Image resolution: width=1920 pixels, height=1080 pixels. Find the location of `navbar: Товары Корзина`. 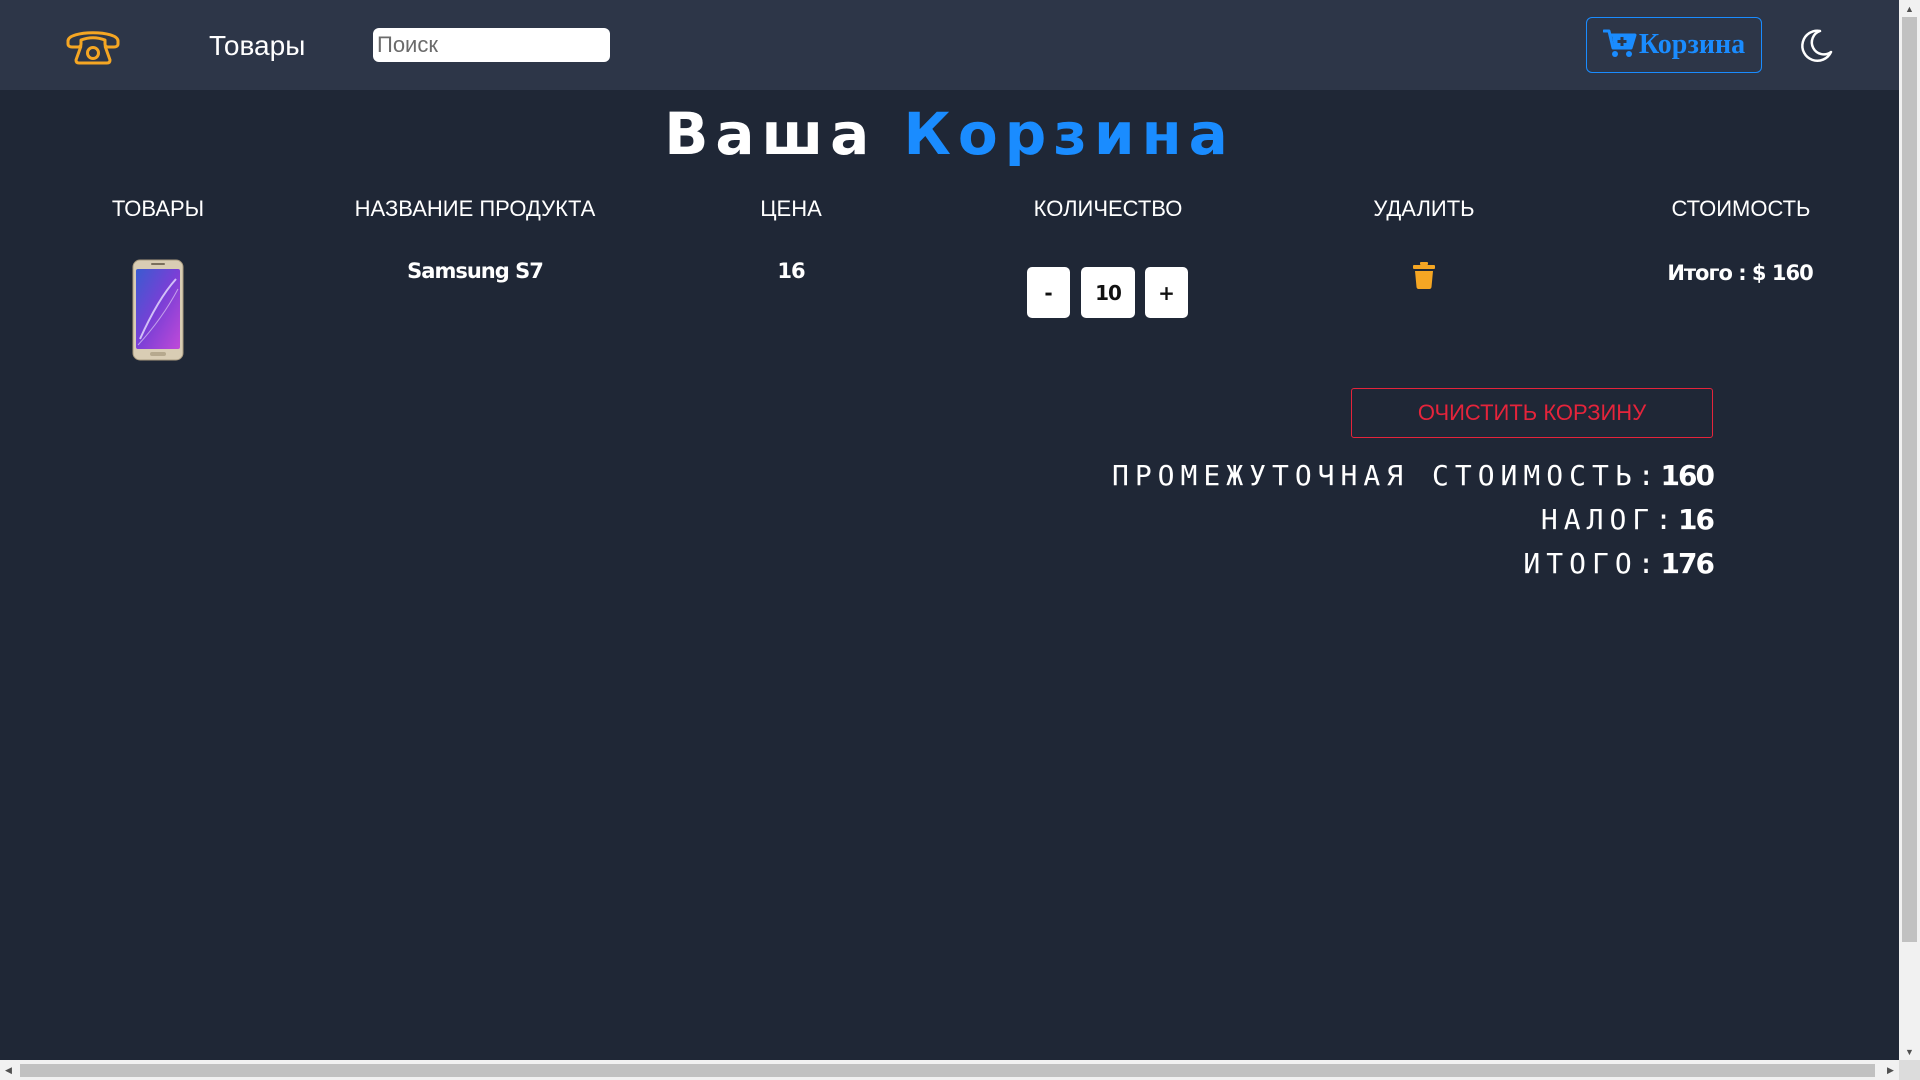

navbar: Товары Корзина is located at coordinates (949, 45).